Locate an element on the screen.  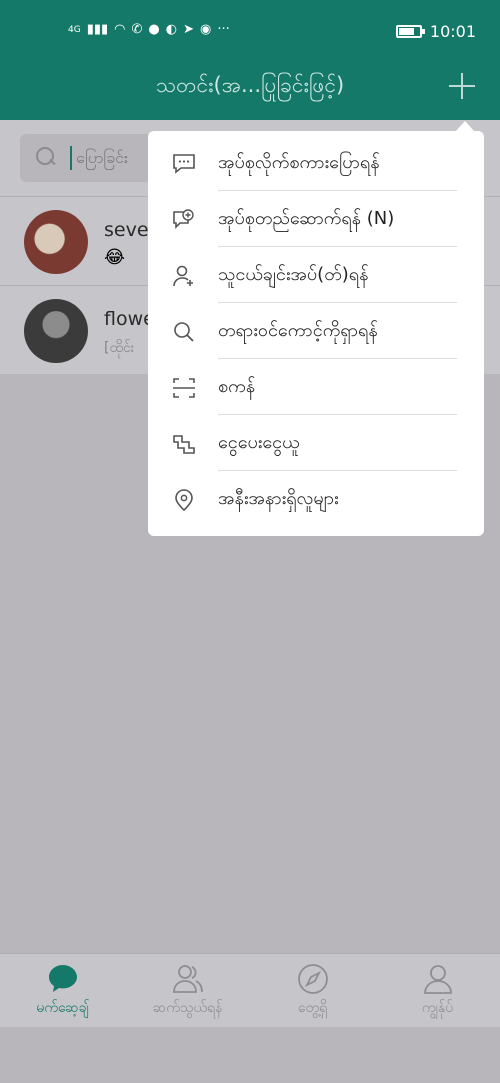
add-group-icon is located at coordinates (183, 219).